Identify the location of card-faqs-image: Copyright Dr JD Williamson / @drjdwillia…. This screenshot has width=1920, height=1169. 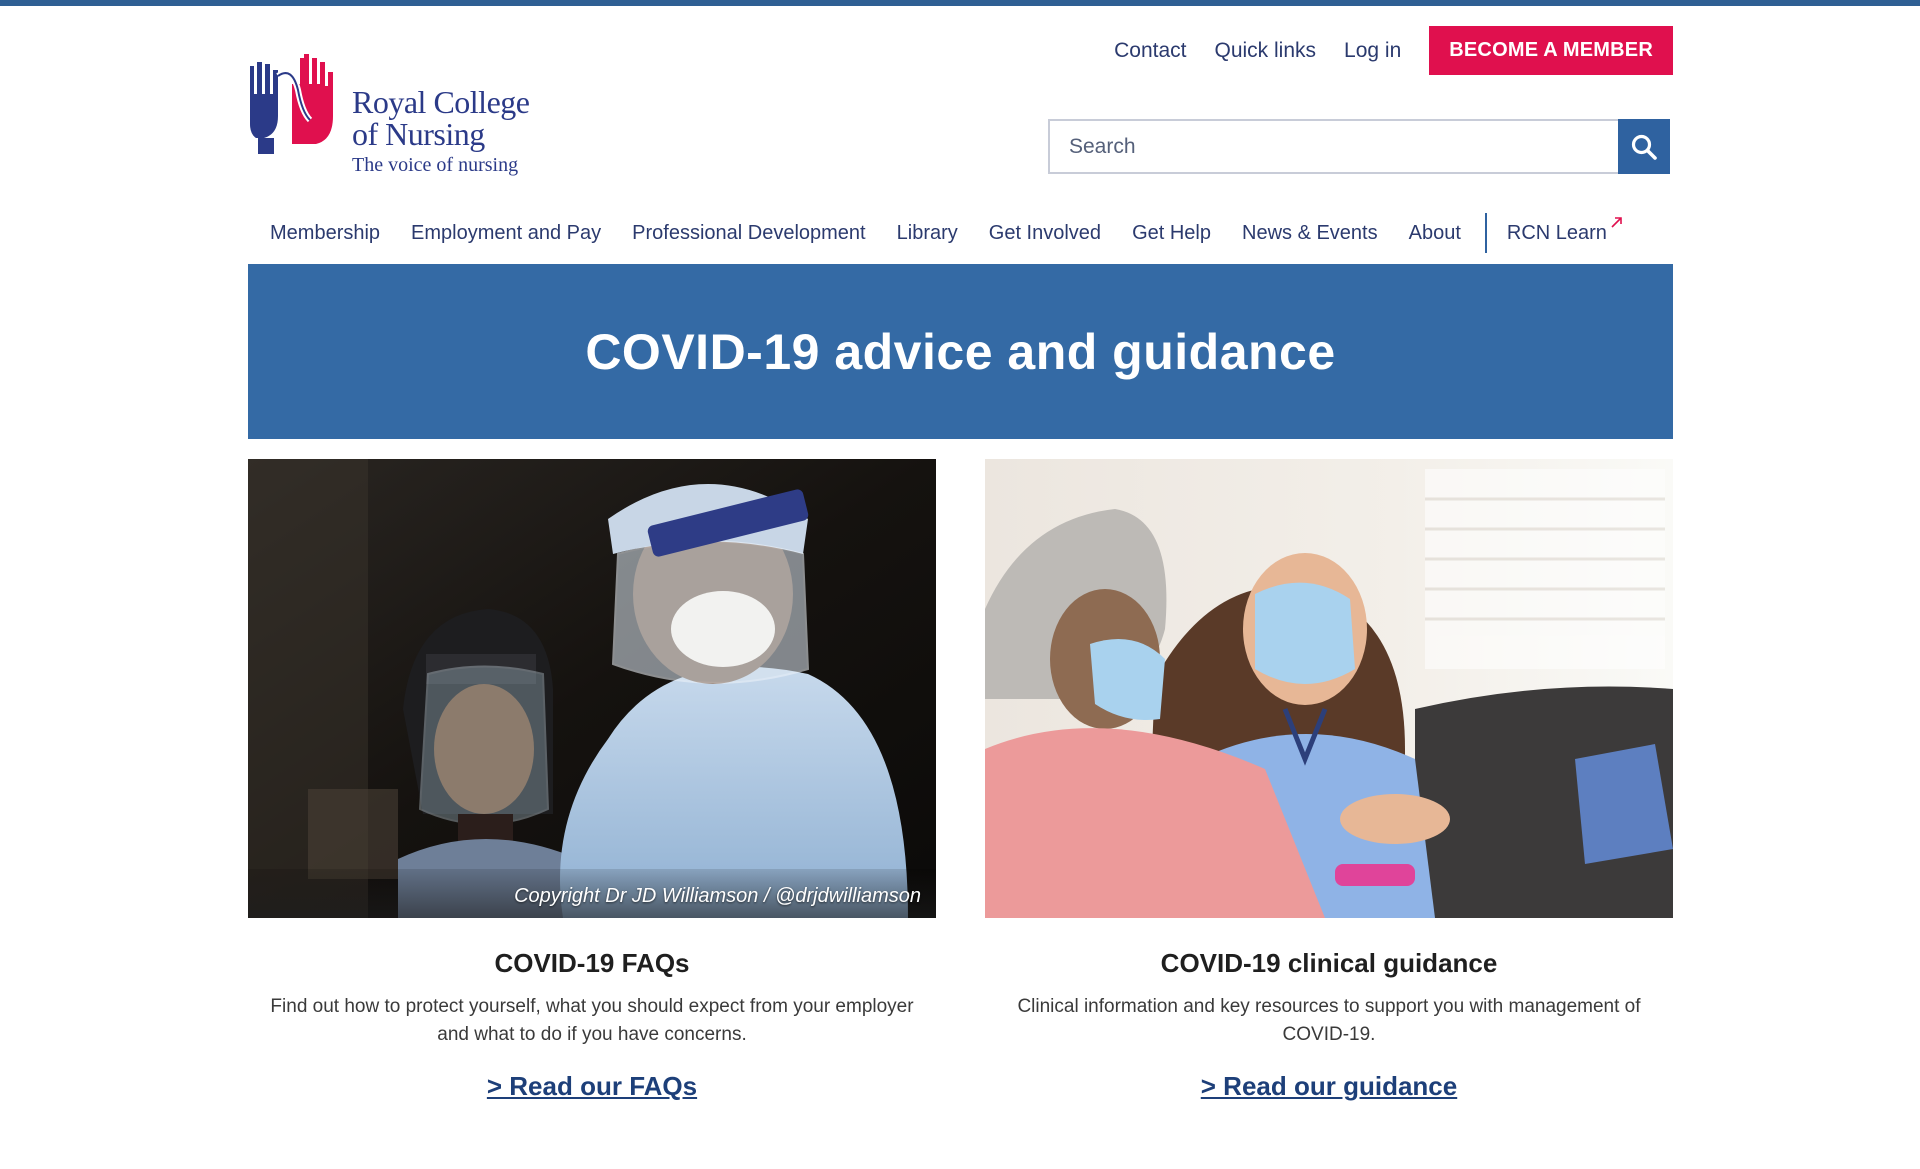
(592, 688).